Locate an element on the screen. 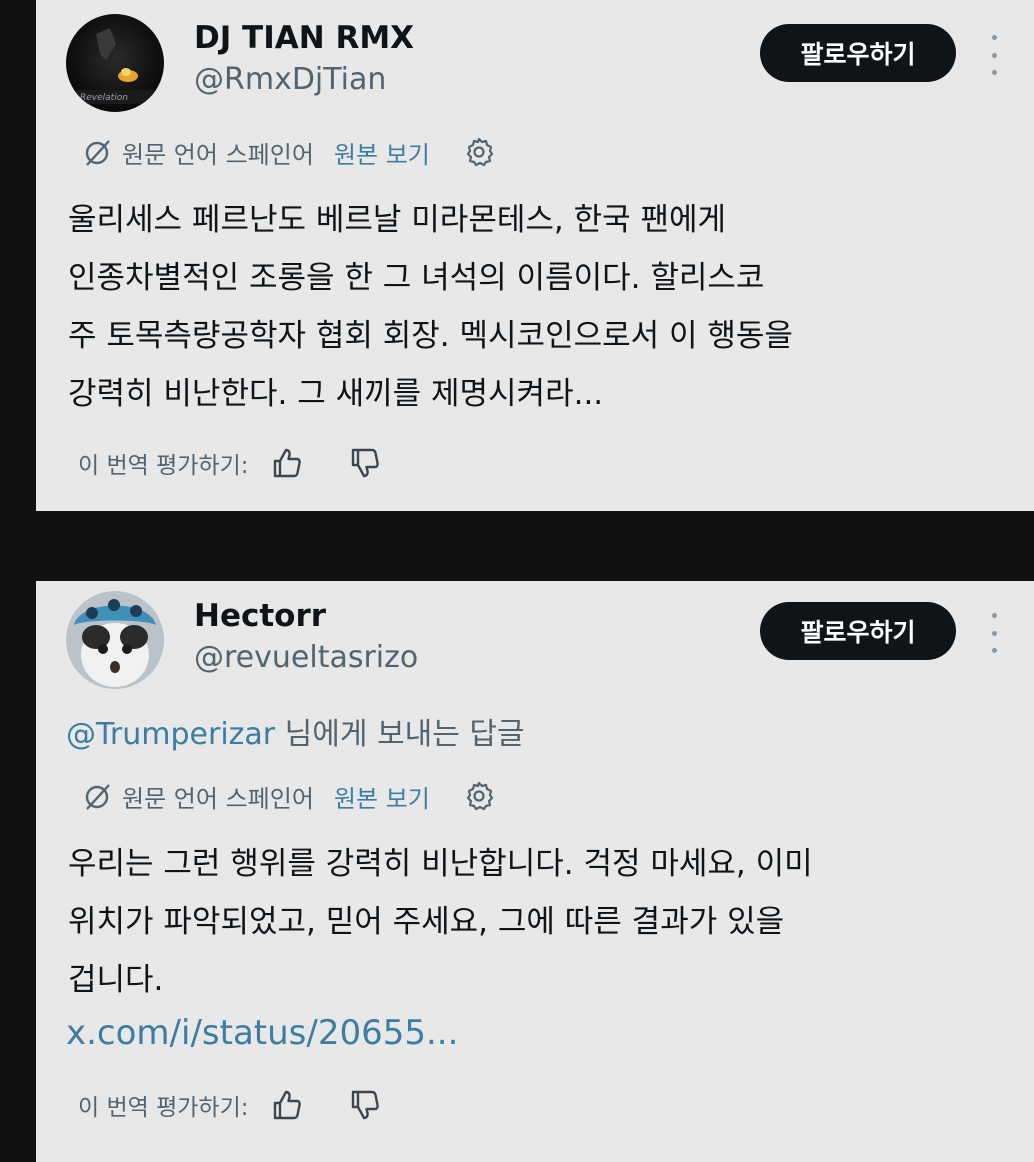 This screenshot has width=1034, height=1162. post-text-line: 위치가 파악되었고, 믿어 주세요, 그에 따른 결과가 있을 is located at coordinates (426, 922).